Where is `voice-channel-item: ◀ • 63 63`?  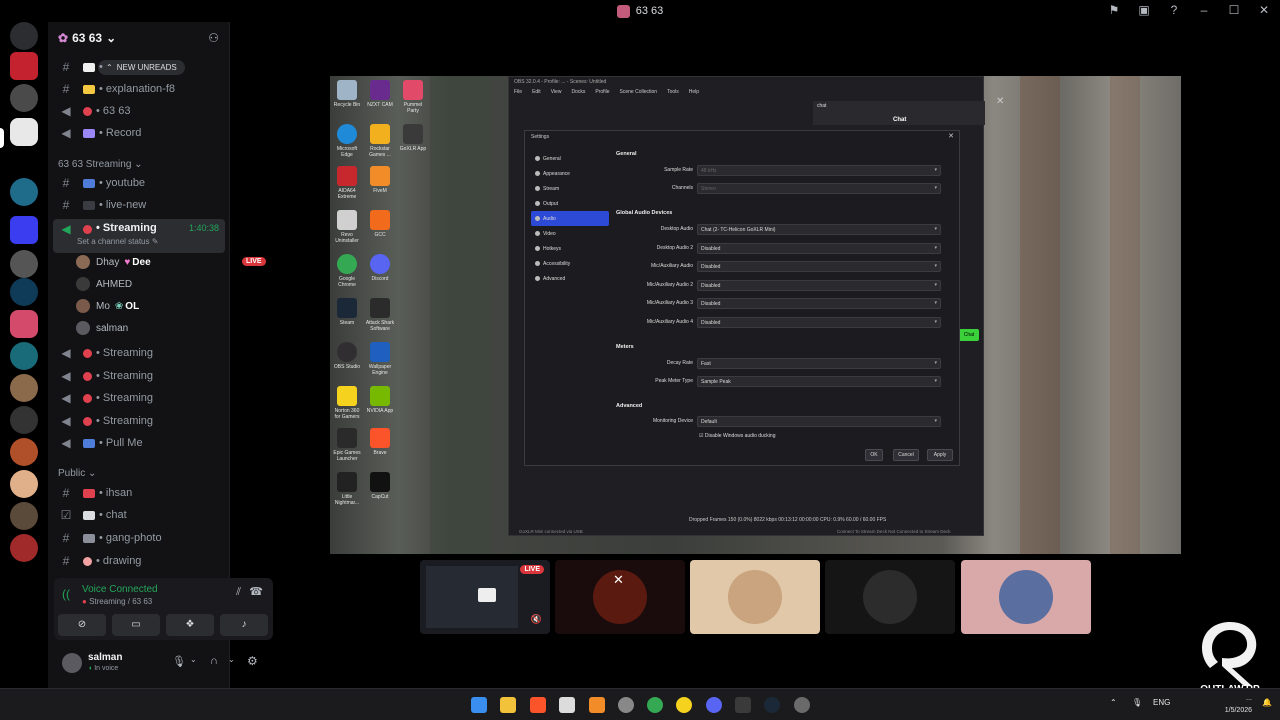 voice-channel-item: ◀ • 63 63 is located at coordinates (139, 111).